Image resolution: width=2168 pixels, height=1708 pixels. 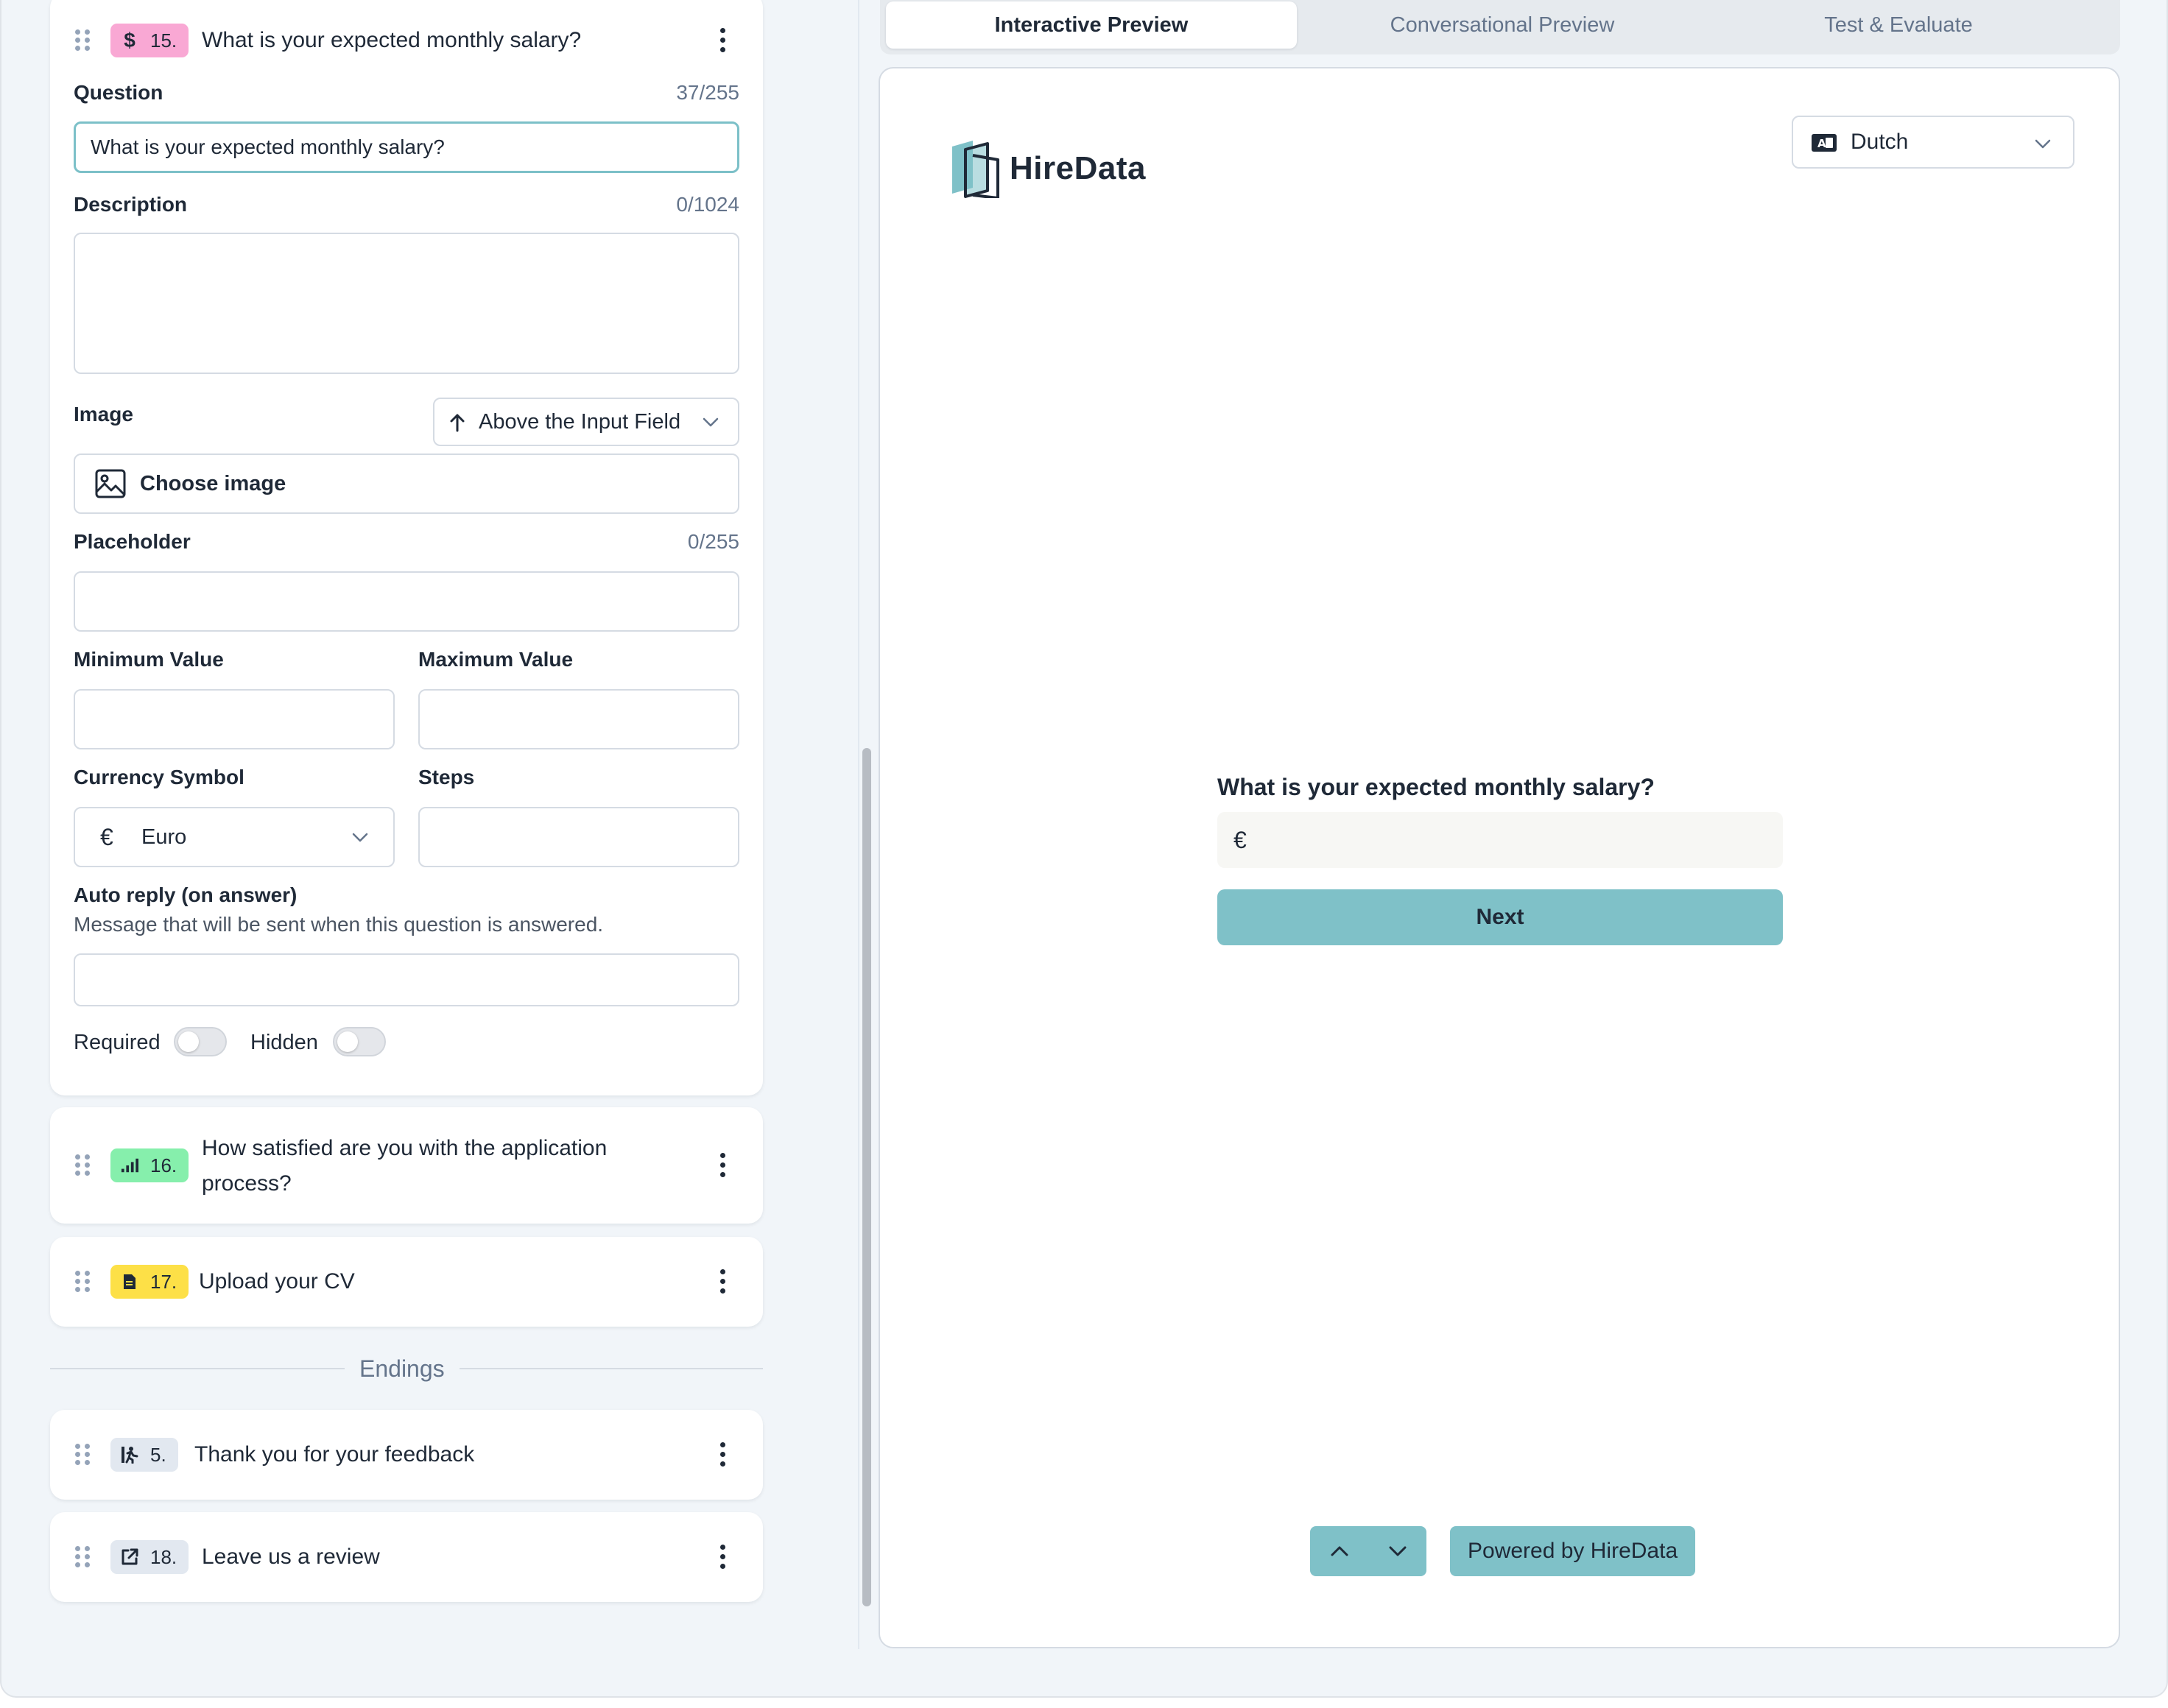 What do you see at coordinates (163, 40) in the screenshot?
I see `question-number: 15.` at bounding box center [163, 40].